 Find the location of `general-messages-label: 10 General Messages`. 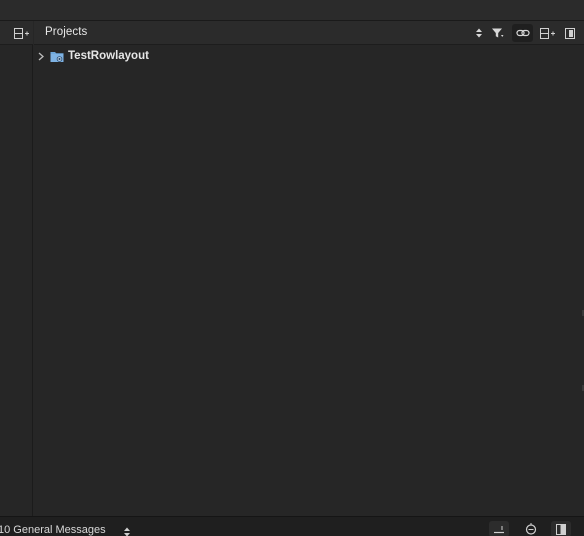

general-messages-label: 10 General Messages is located at coordinates (53, 530).